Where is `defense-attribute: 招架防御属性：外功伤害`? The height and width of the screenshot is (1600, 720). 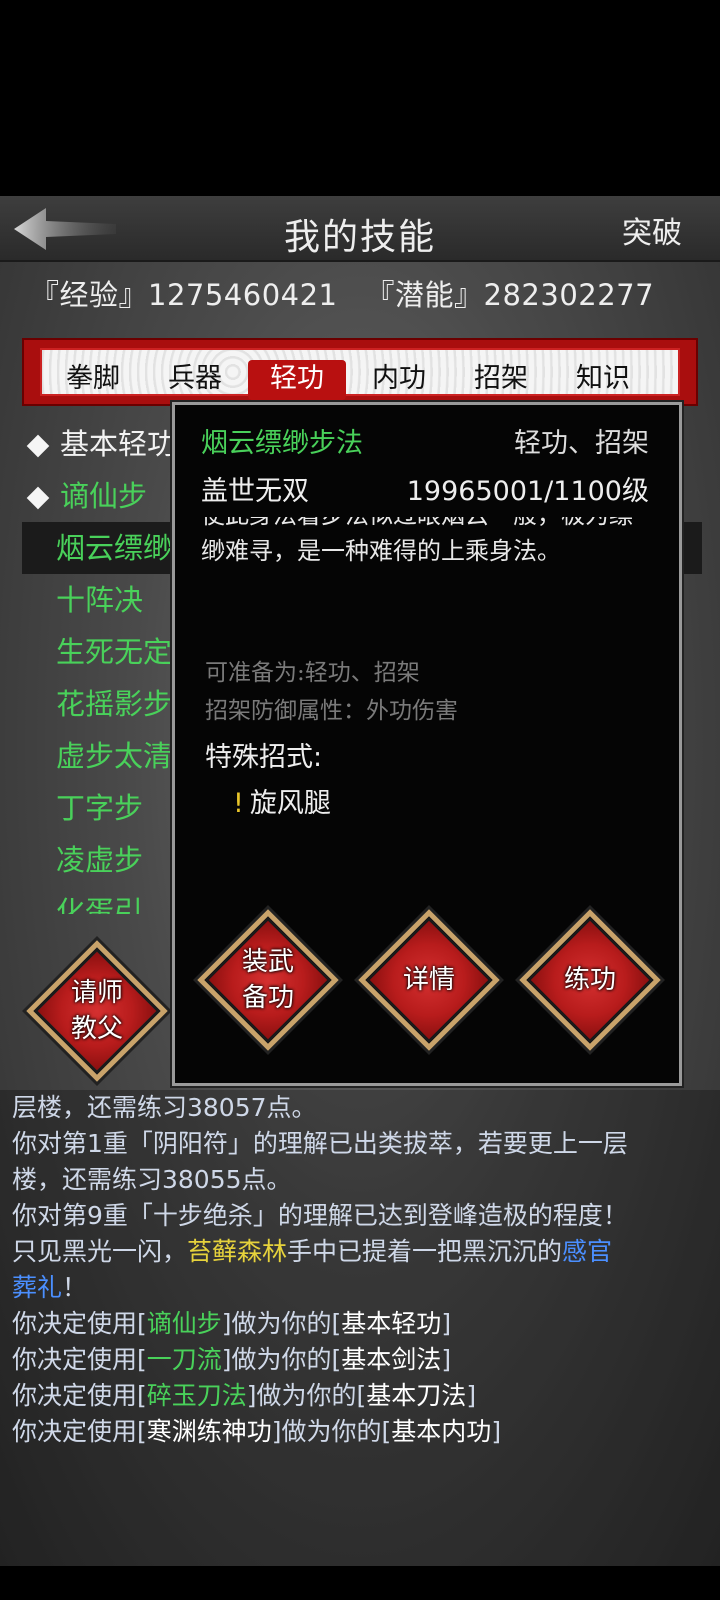
defense-attribute: 招架防御属性：外功伤害 is located at coordinates (331, 711).